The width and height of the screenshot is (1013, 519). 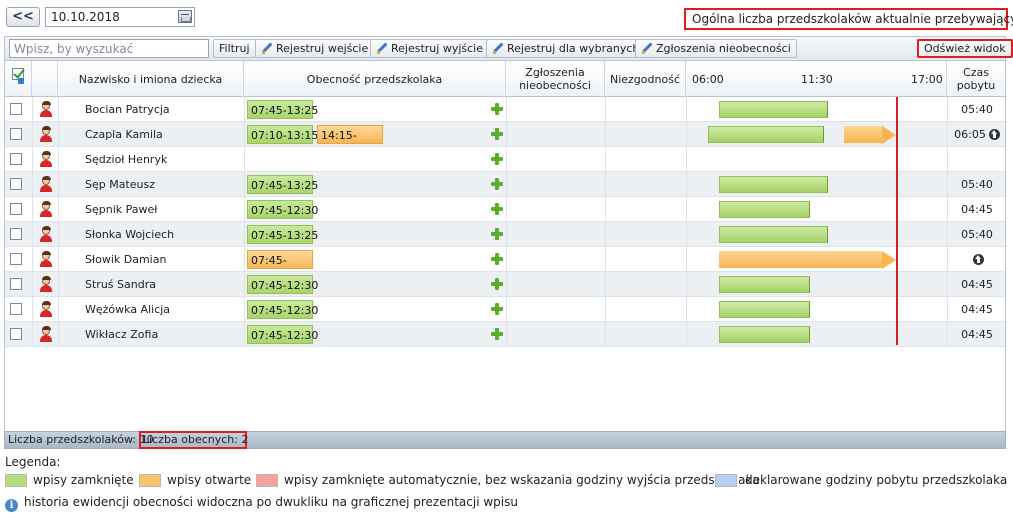 What do you see at coordinates (127, 309) in the screenshot?
I see `child-name: Wężówka Alicja` at bounding box center [127, 309].